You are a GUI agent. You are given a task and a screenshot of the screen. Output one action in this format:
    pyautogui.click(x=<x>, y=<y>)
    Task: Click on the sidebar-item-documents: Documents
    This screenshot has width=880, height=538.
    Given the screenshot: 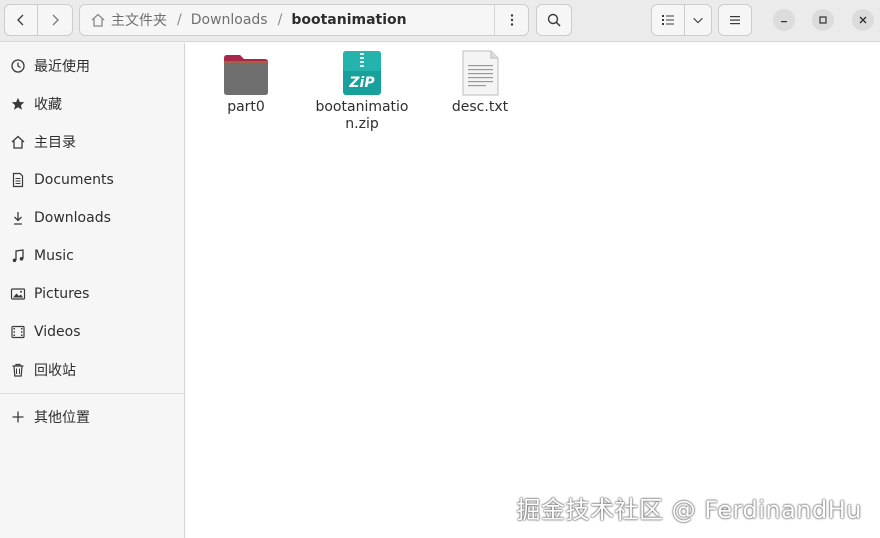 What is the action you would take?
    pyautogui.click(x=92, y=180)
    